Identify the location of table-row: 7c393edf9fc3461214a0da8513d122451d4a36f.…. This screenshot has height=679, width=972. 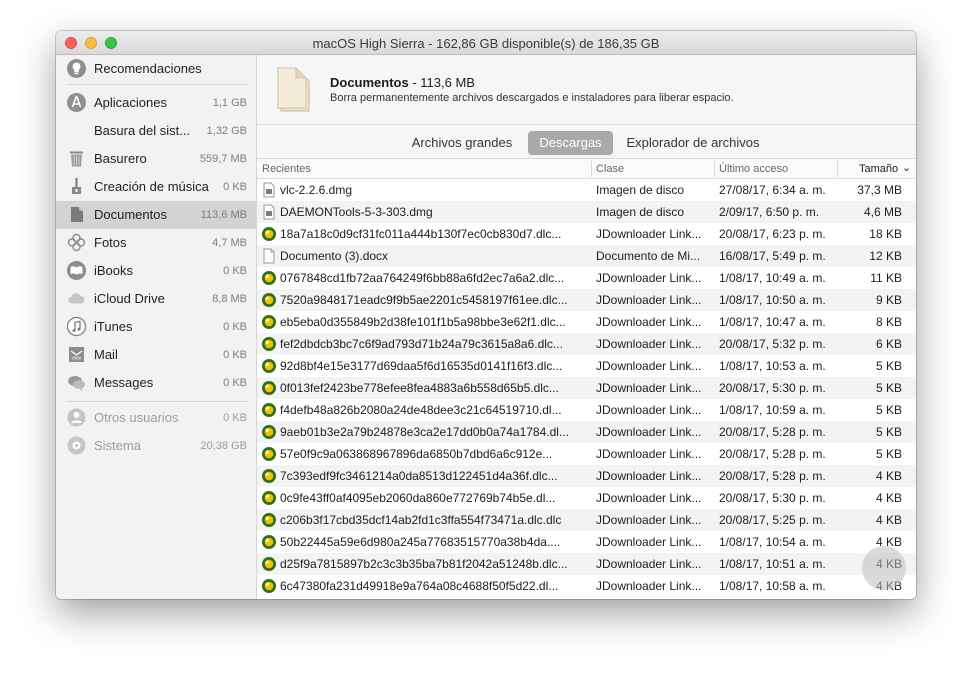
(586, 476).